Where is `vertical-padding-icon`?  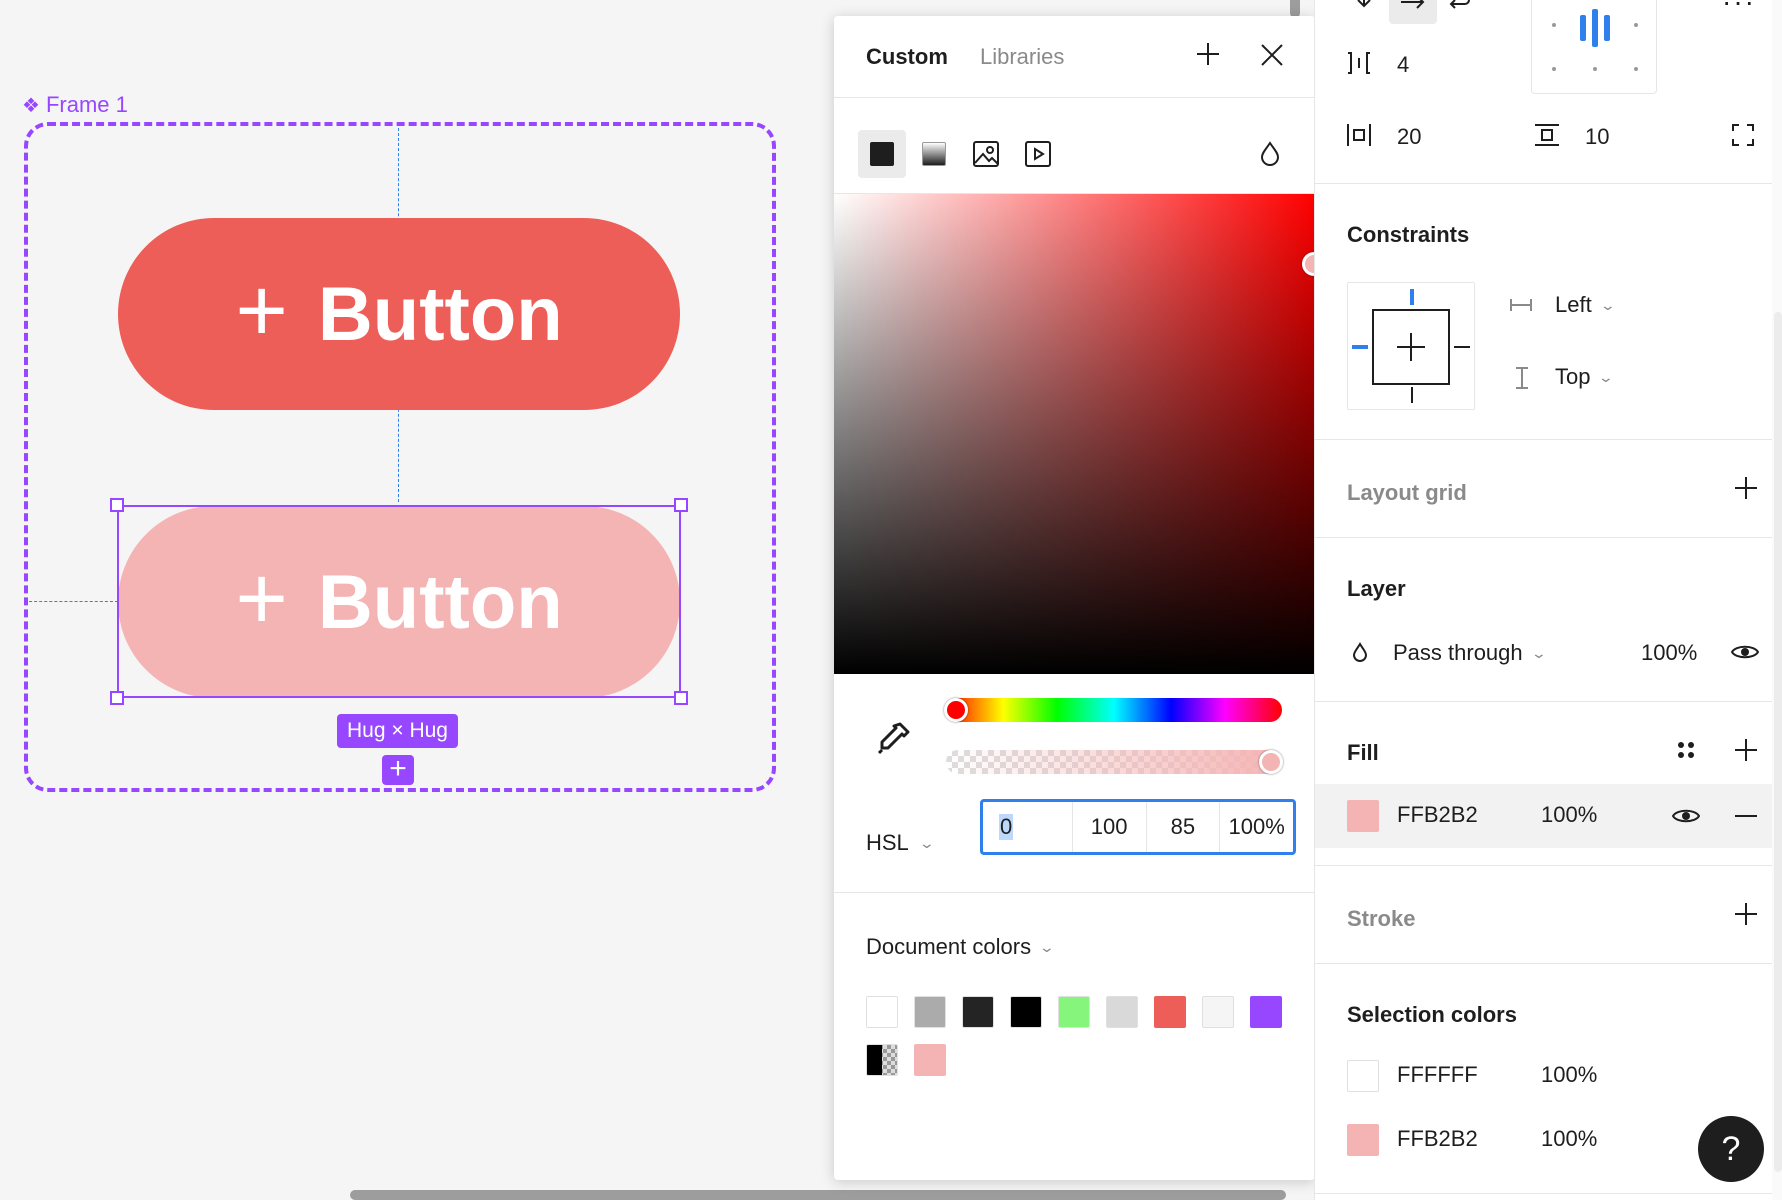 vertical-padding-icon is located at coordinates (1547, 137).